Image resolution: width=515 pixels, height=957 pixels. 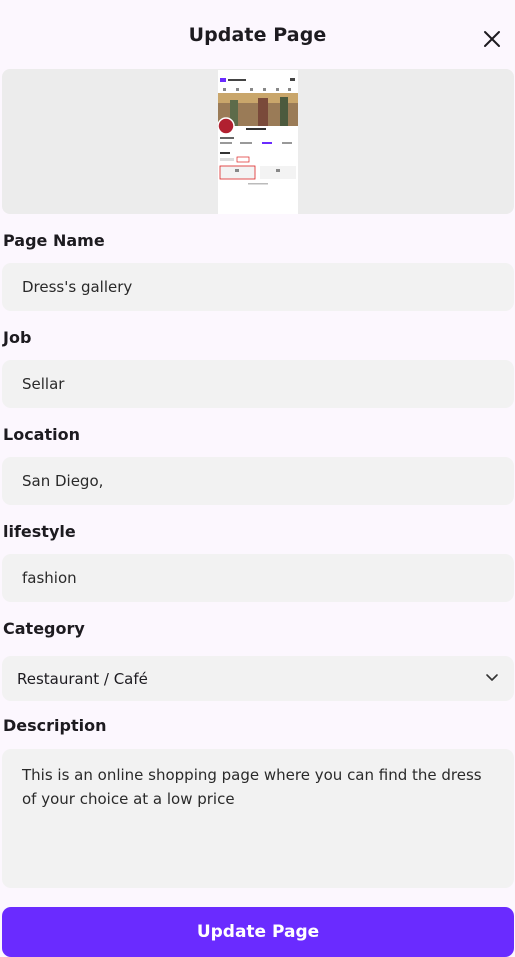 What do you see at coordinates (492, 679) in the screenshot?
I see `chevron-down-icon` at bounding box center [492, 679].